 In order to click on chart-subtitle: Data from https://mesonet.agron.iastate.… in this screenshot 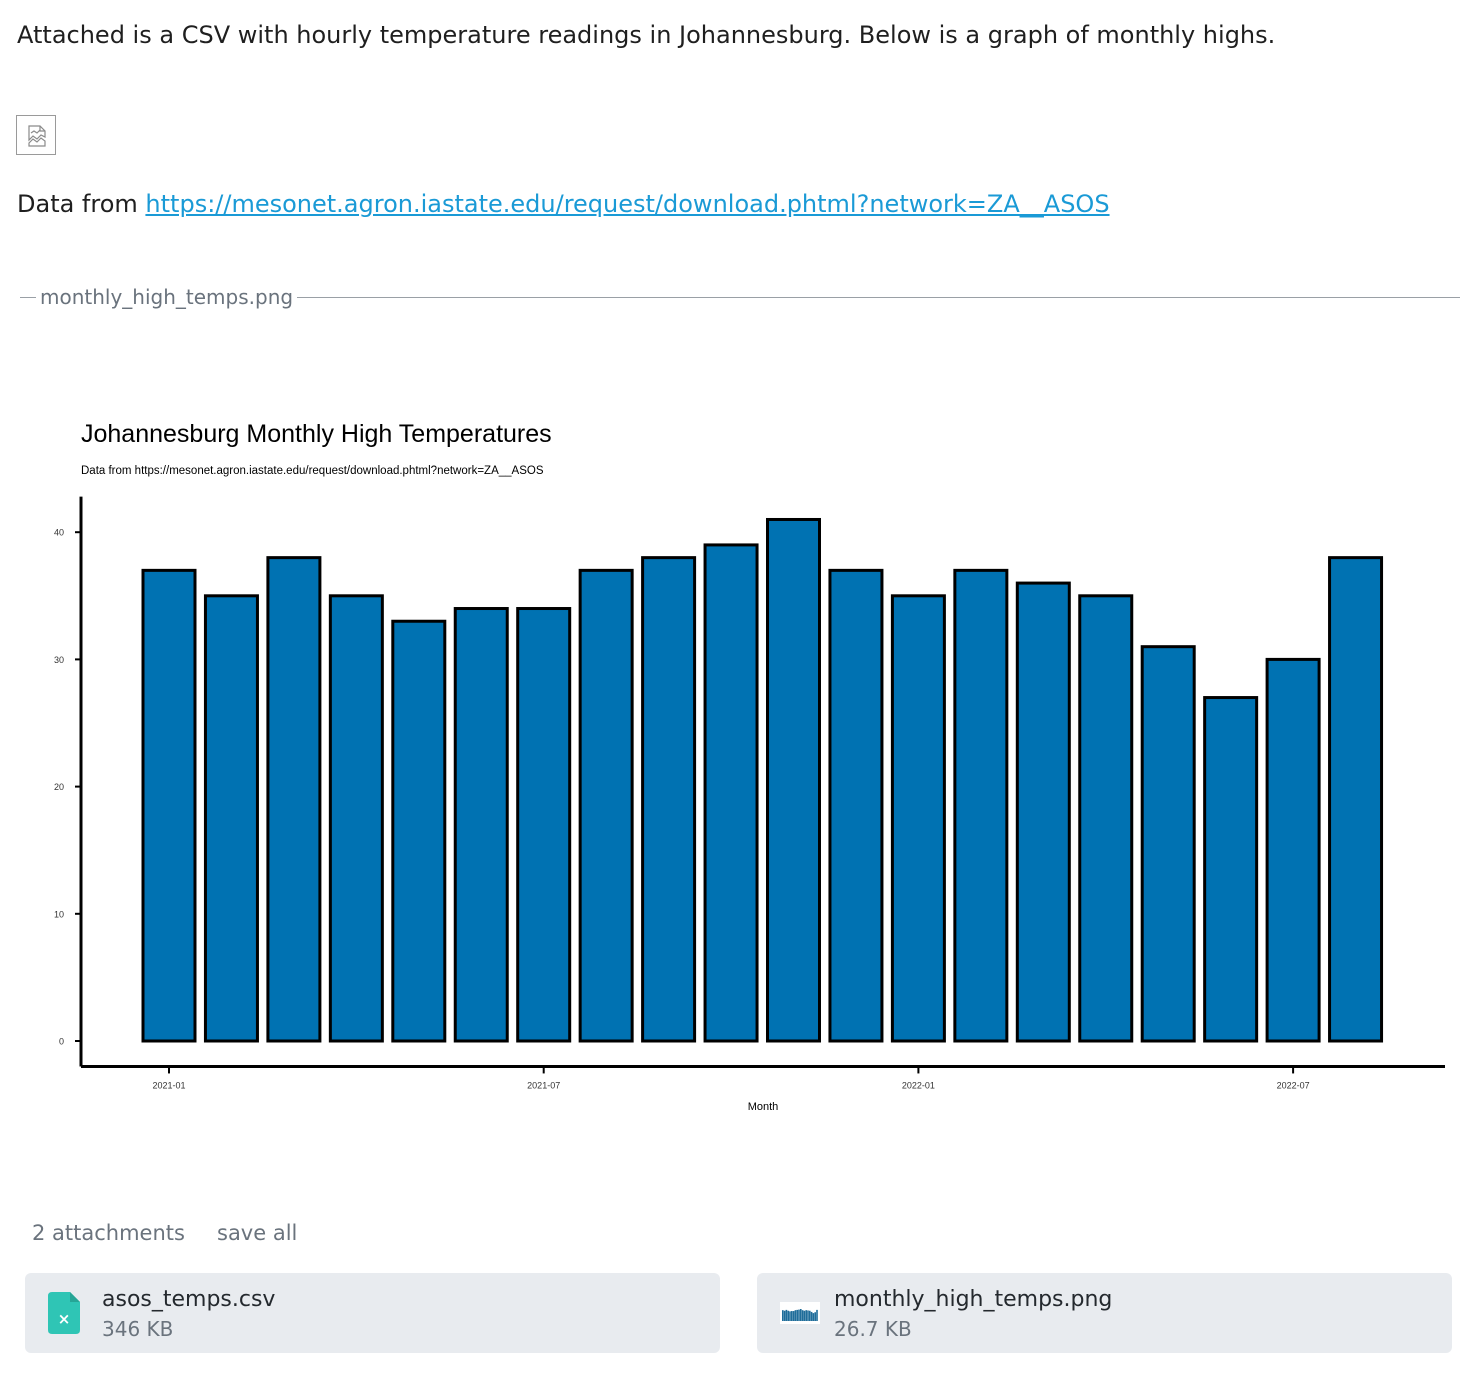, I will do `click(312, 471)`.